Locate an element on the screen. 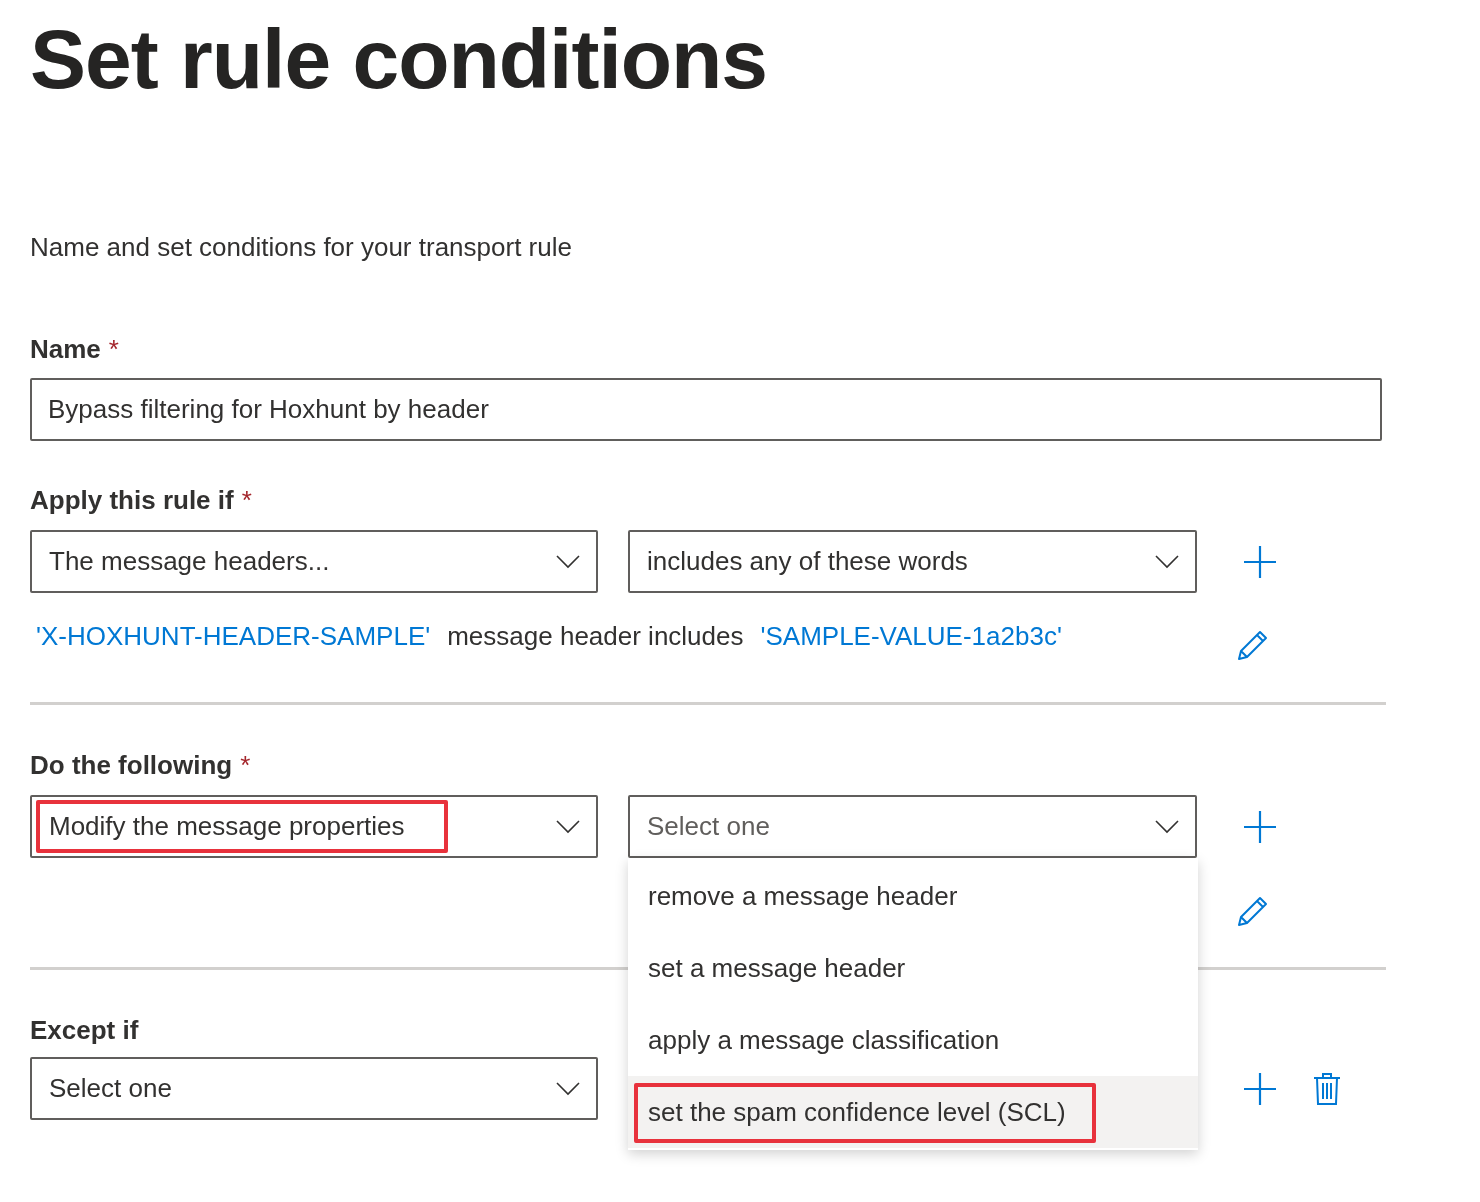 The height and width of the screenshot is (1202, 1480). subtitle: Name and set conditions for your transport rule is located at coordinates (301, 247).